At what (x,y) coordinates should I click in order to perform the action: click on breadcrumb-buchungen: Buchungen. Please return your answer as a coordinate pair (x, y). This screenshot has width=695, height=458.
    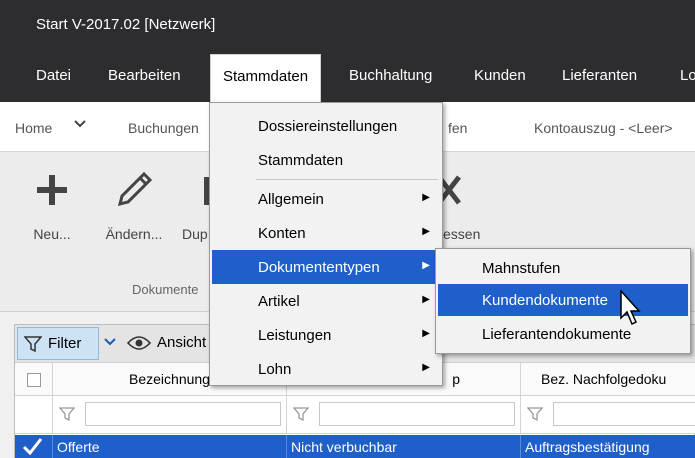
    Looking at the image, I should click on (163, 128).